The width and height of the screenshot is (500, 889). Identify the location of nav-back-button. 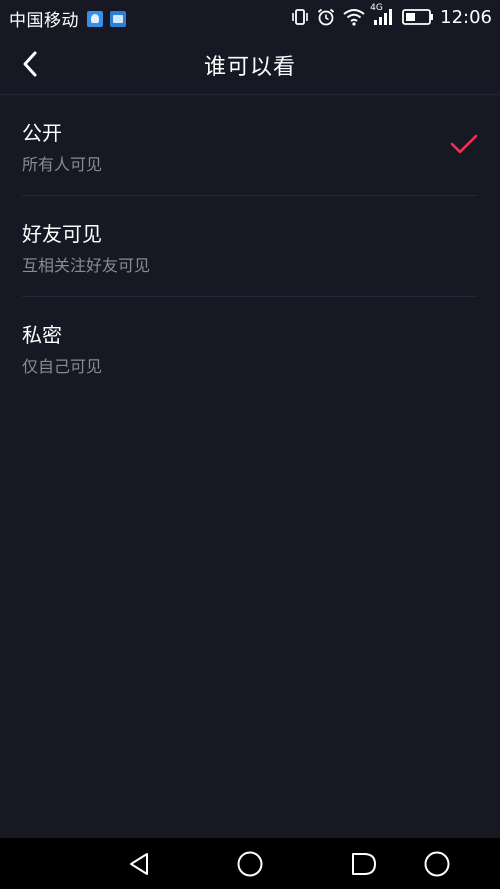
(139, 864).